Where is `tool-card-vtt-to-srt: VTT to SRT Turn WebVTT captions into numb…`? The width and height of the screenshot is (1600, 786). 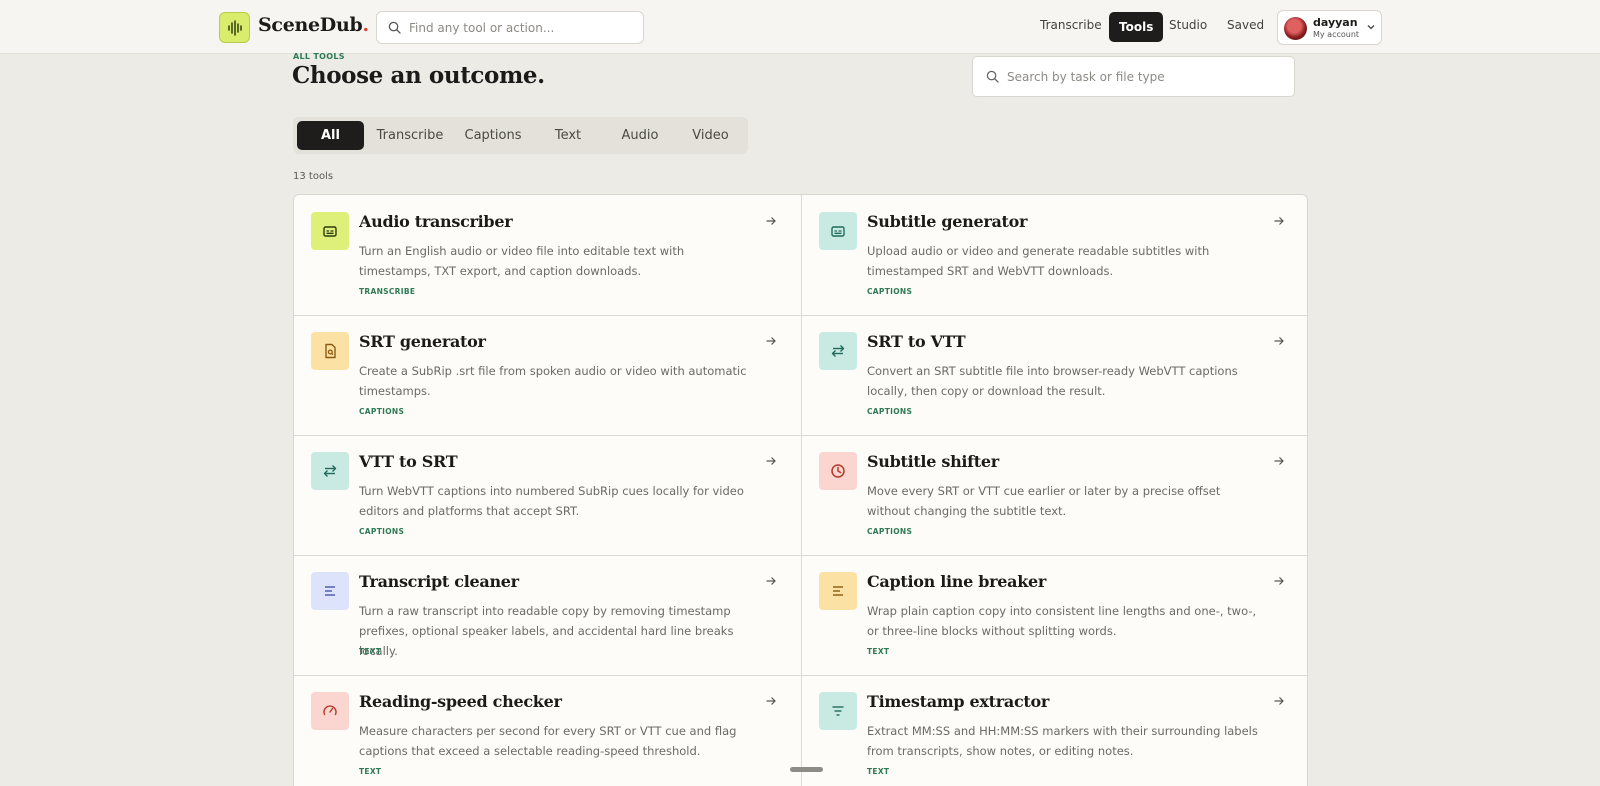 tool-card-vtt-to-srt: VTT to SRT Turn WebVTT captions into numb… is located at coordinates (547, 495).